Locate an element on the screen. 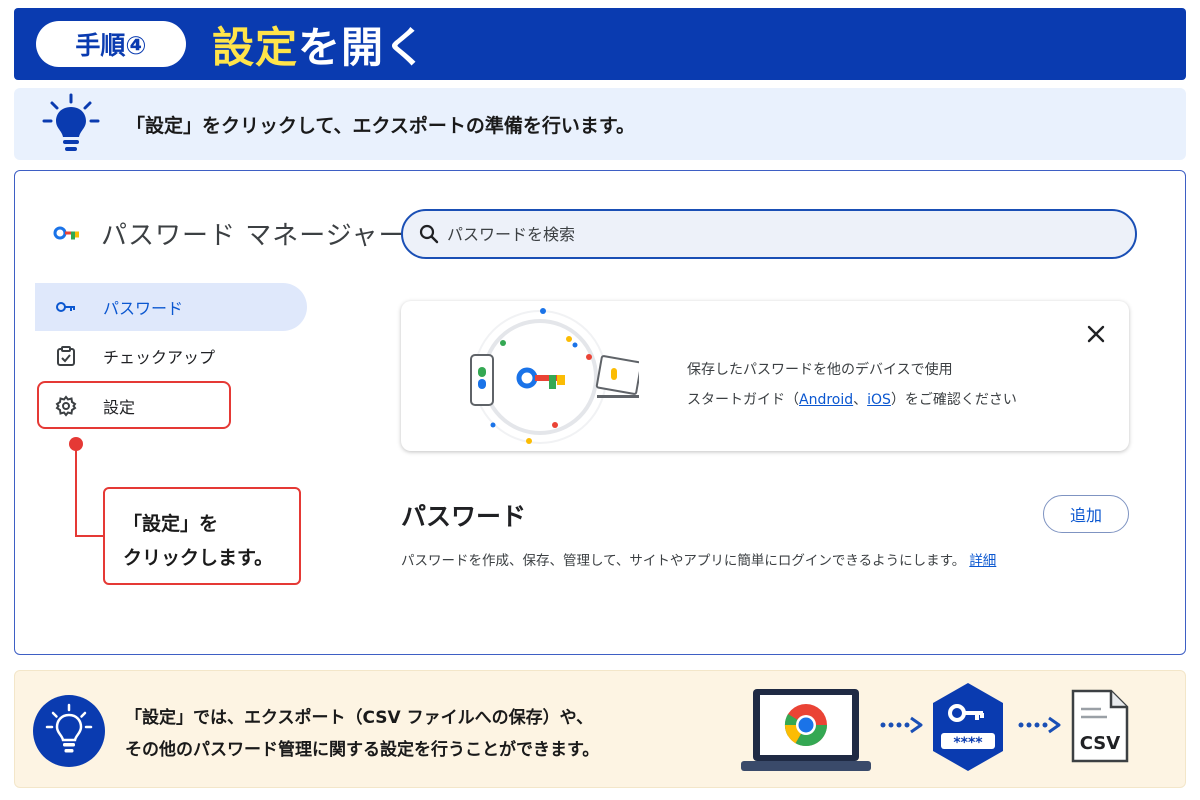 This screenshot has width=1200, height=800. password-manager-logo-icon is located at coordinates (66, 233).